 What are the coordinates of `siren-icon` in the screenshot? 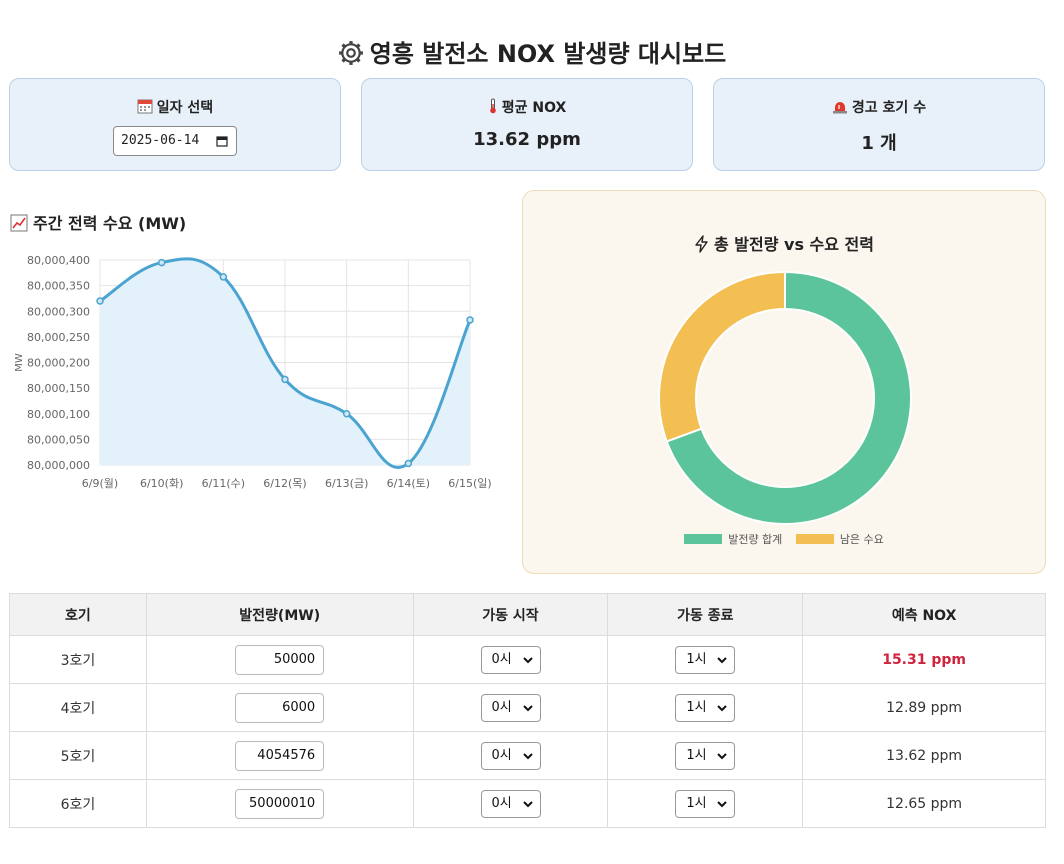 It's located at (839, 108).